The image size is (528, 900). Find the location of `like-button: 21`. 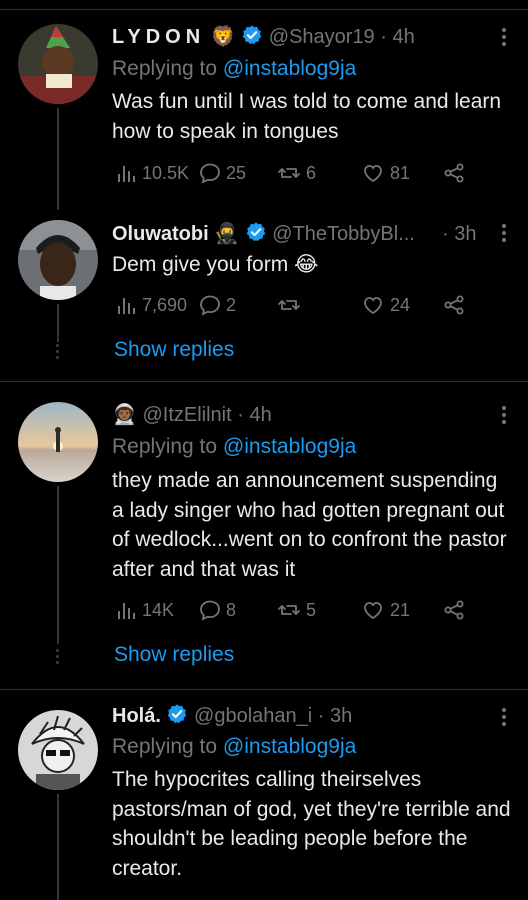

like-button: 21 is located at coordinates (385, 610).